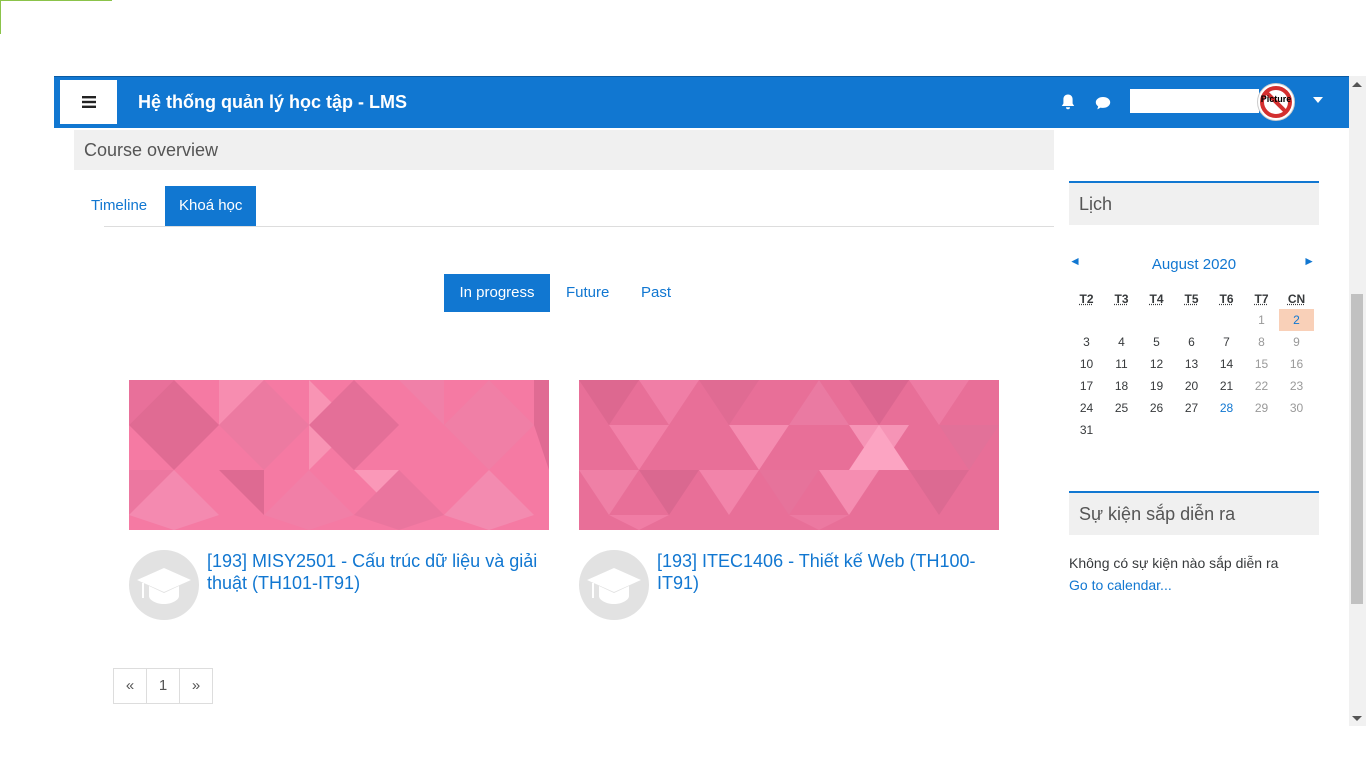 This screenshot has width=1366, height=768. I want to click on course-overview-header: Course overview, so click(564, 150).